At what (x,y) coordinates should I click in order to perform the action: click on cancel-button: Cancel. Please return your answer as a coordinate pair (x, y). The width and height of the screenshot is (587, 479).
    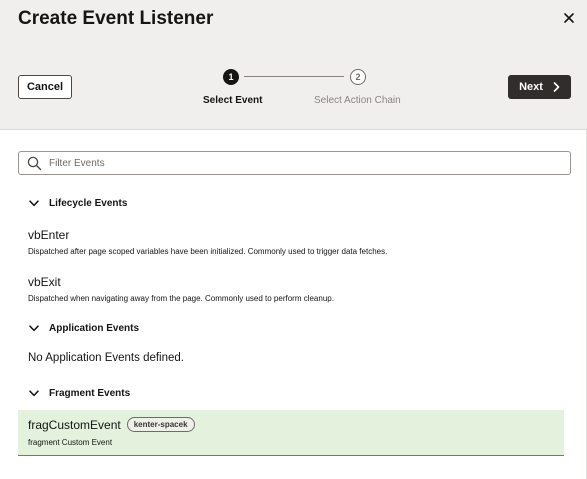
    Looking at the image, I should click on (45, 87).